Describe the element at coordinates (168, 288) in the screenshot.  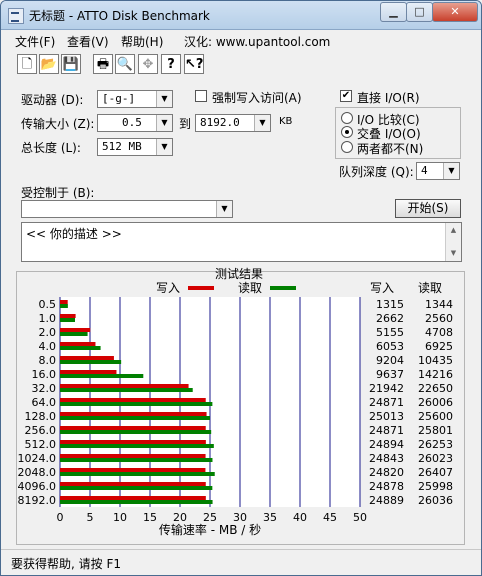
I see `legend-write-label: 写入` at that location.